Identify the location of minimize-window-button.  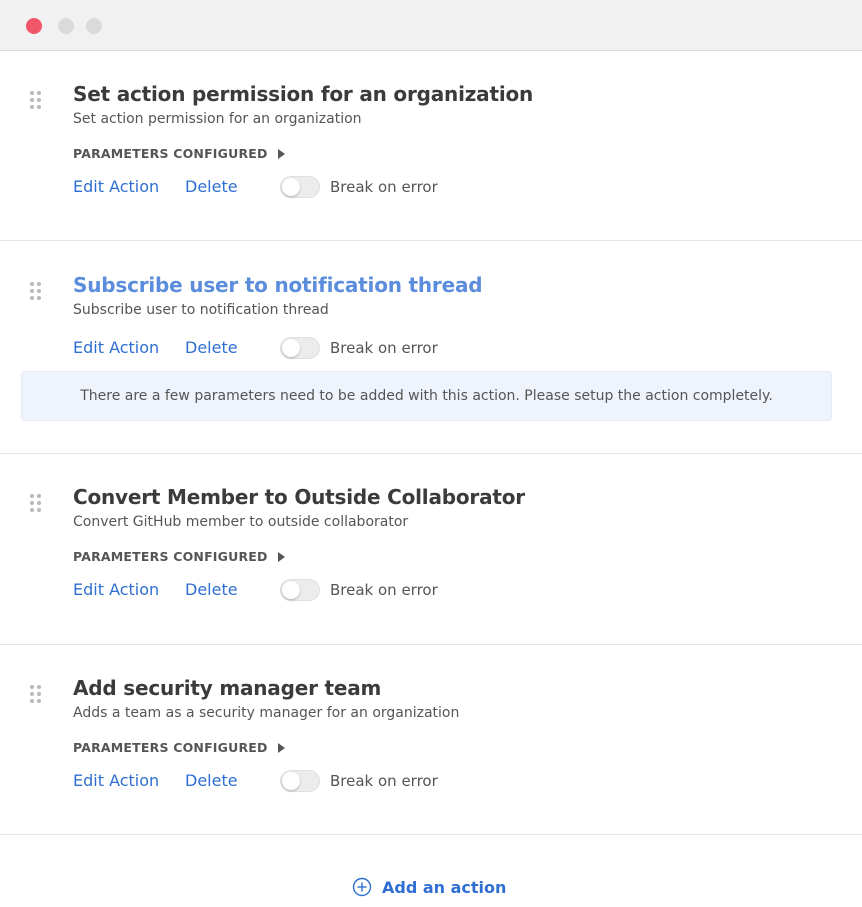
(66, 26).